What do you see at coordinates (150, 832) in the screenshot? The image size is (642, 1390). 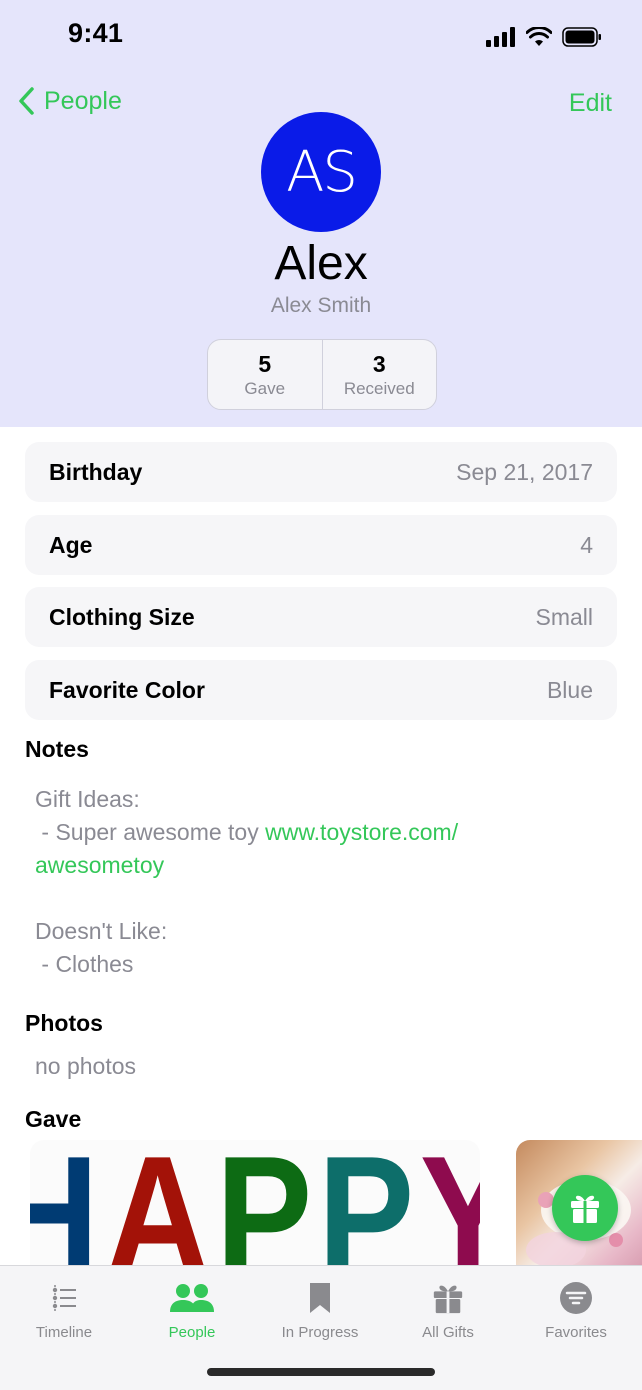 I see `gift-ideas-item: - Super awesome toy` at bounding box center [150, 832].